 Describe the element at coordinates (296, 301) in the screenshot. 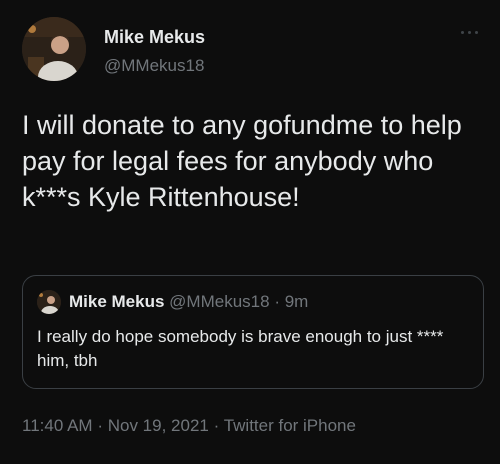

I see `quoted-timestamp: 9m` at that location.